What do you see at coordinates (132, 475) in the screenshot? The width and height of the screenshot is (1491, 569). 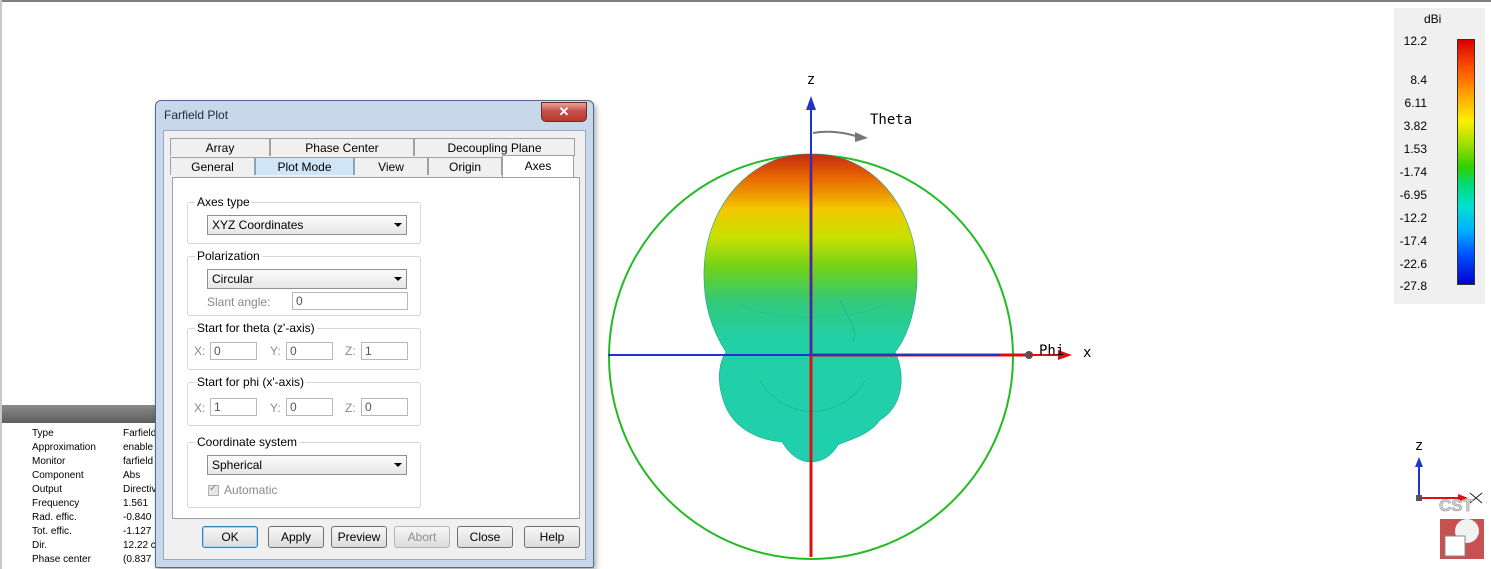 I see `info-value: Abs` at bounding box center [132, 475].